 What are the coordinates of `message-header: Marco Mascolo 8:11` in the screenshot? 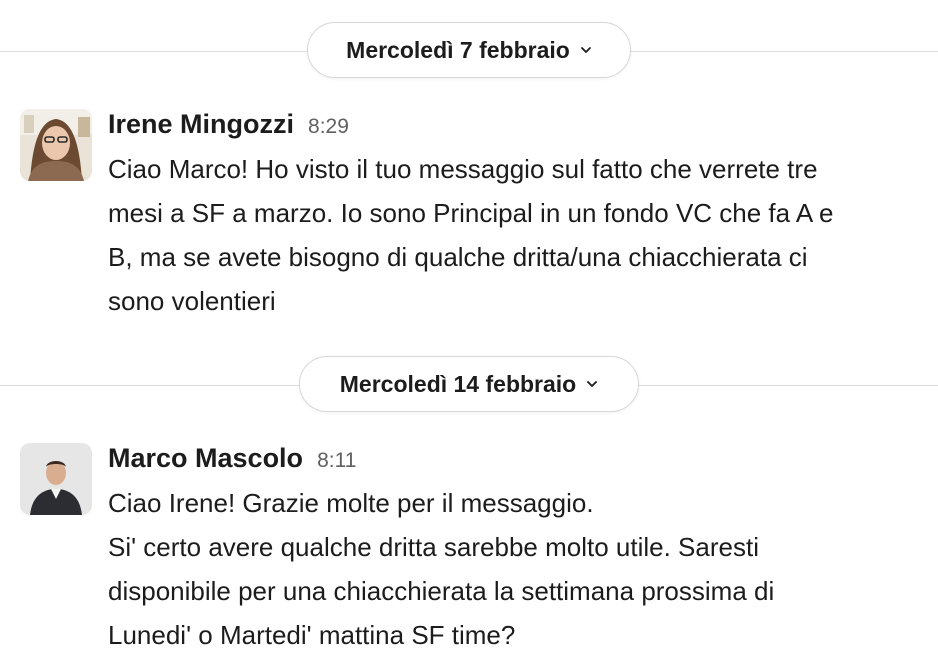 It's located at (518, 462).